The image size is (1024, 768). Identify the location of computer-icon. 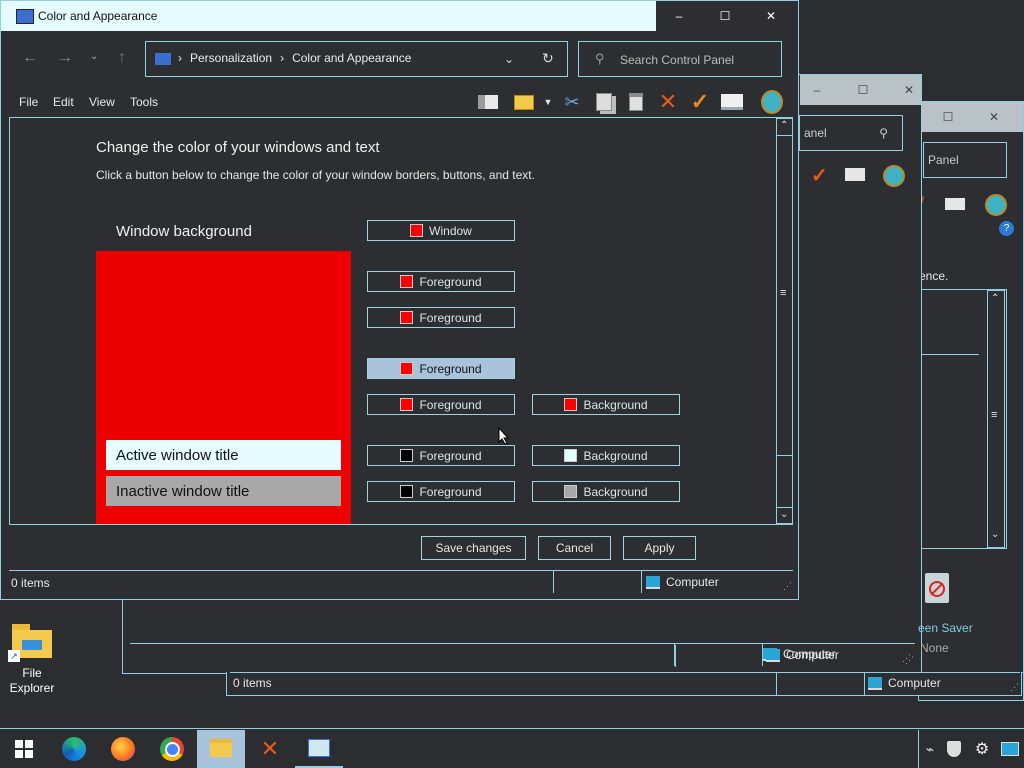
(875, 683).